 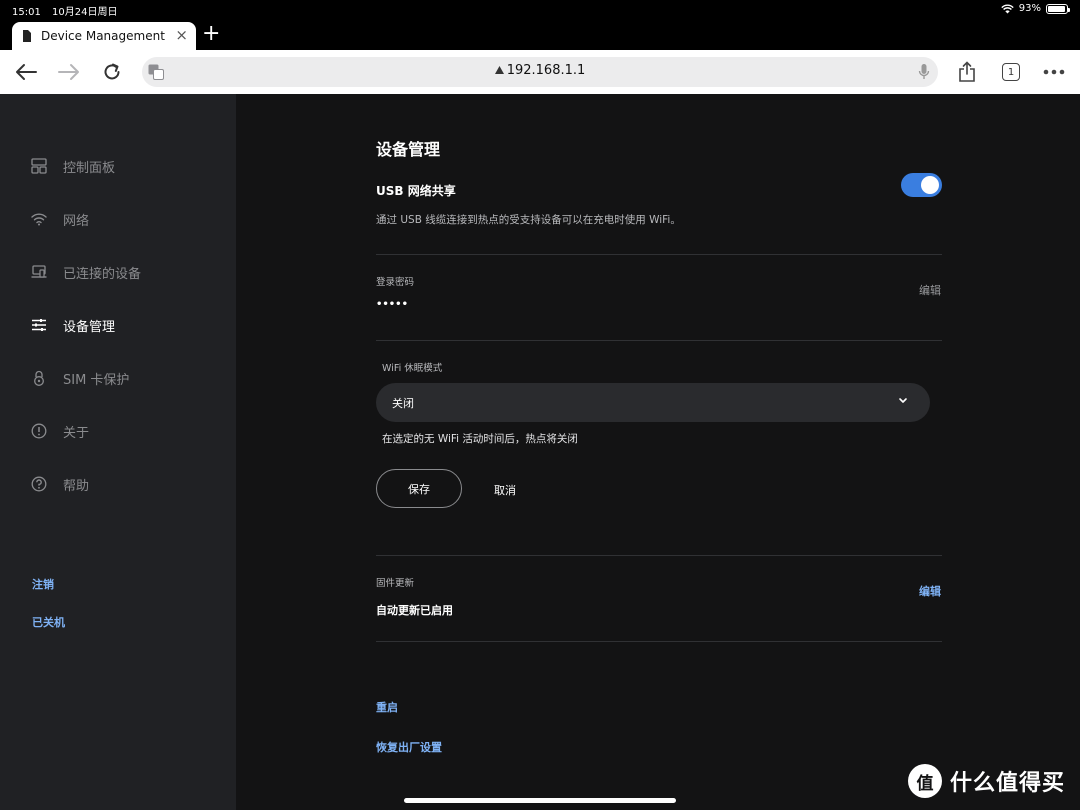 I want to click on page-title: 设备管理, so click(x=408, y=149).